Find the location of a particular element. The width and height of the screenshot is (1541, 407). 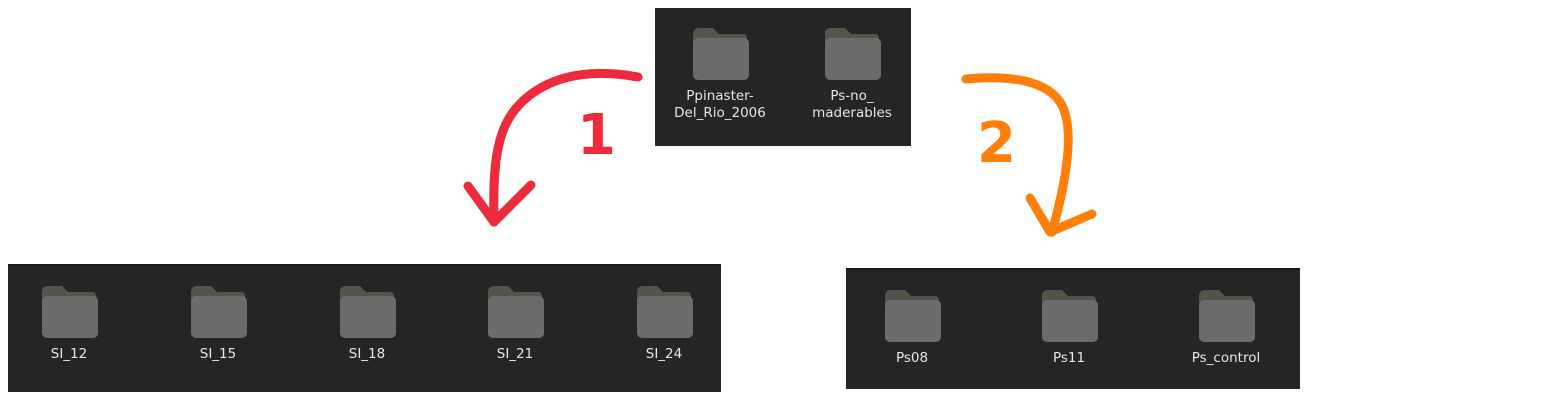

folder-label: Ps-no_ maderables is located at coordinates (852, 104).